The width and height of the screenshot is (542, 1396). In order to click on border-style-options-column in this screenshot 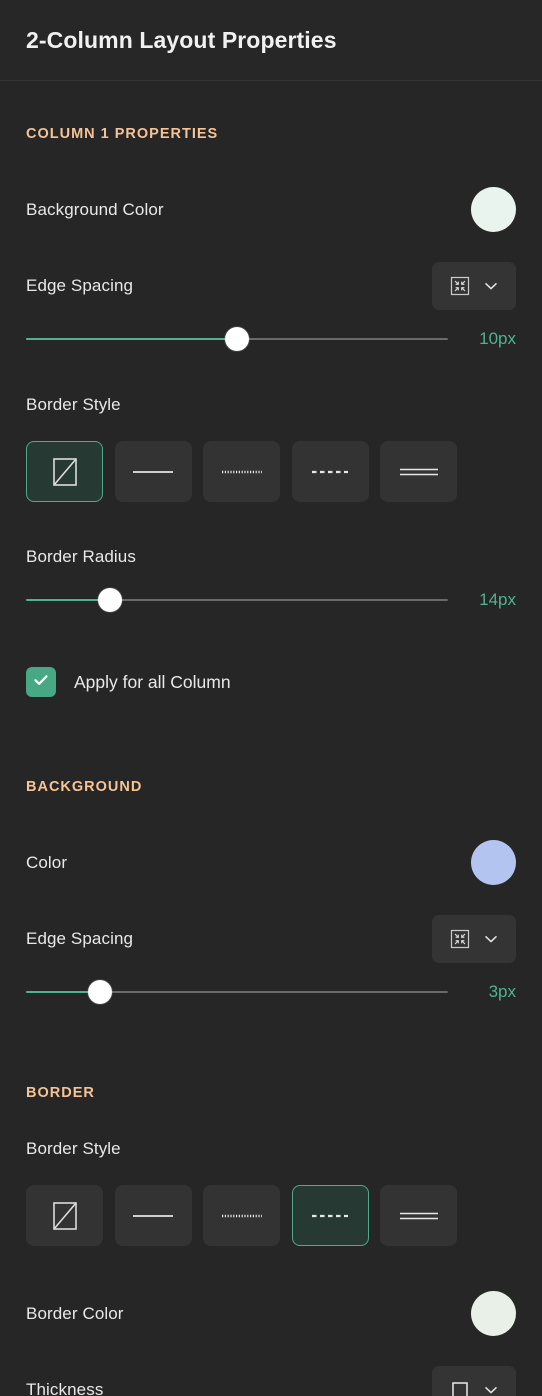, I will do `click(271, 471)`.